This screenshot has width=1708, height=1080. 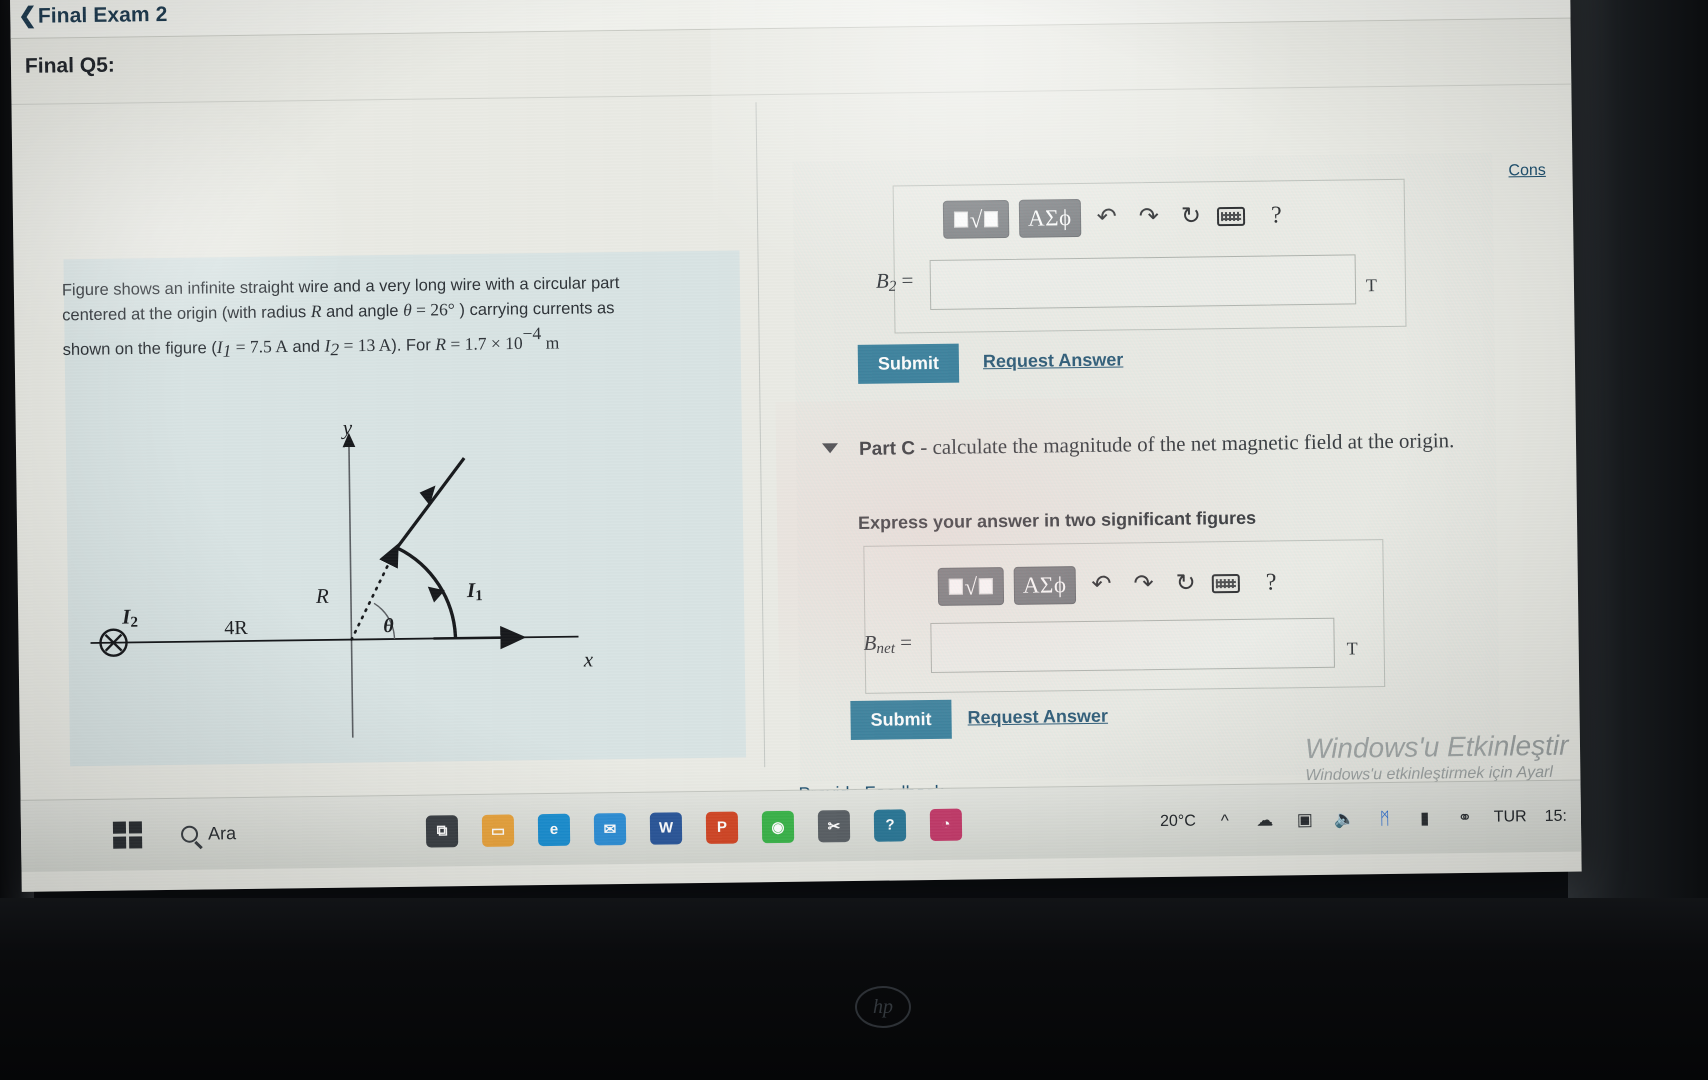 What do you see at coordinates (1556, 816) in the screenshot?
I see `clock: 15:` at bounding box center [1556, 816].